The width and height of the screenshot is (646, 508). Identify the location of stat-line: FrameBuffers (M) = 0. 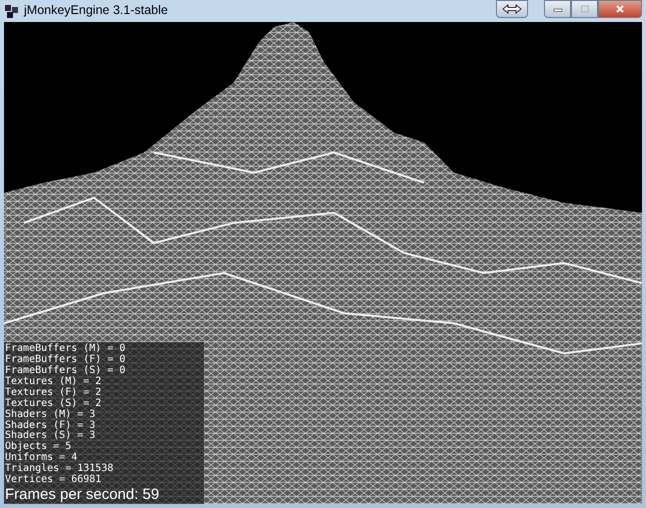
(65, 349).